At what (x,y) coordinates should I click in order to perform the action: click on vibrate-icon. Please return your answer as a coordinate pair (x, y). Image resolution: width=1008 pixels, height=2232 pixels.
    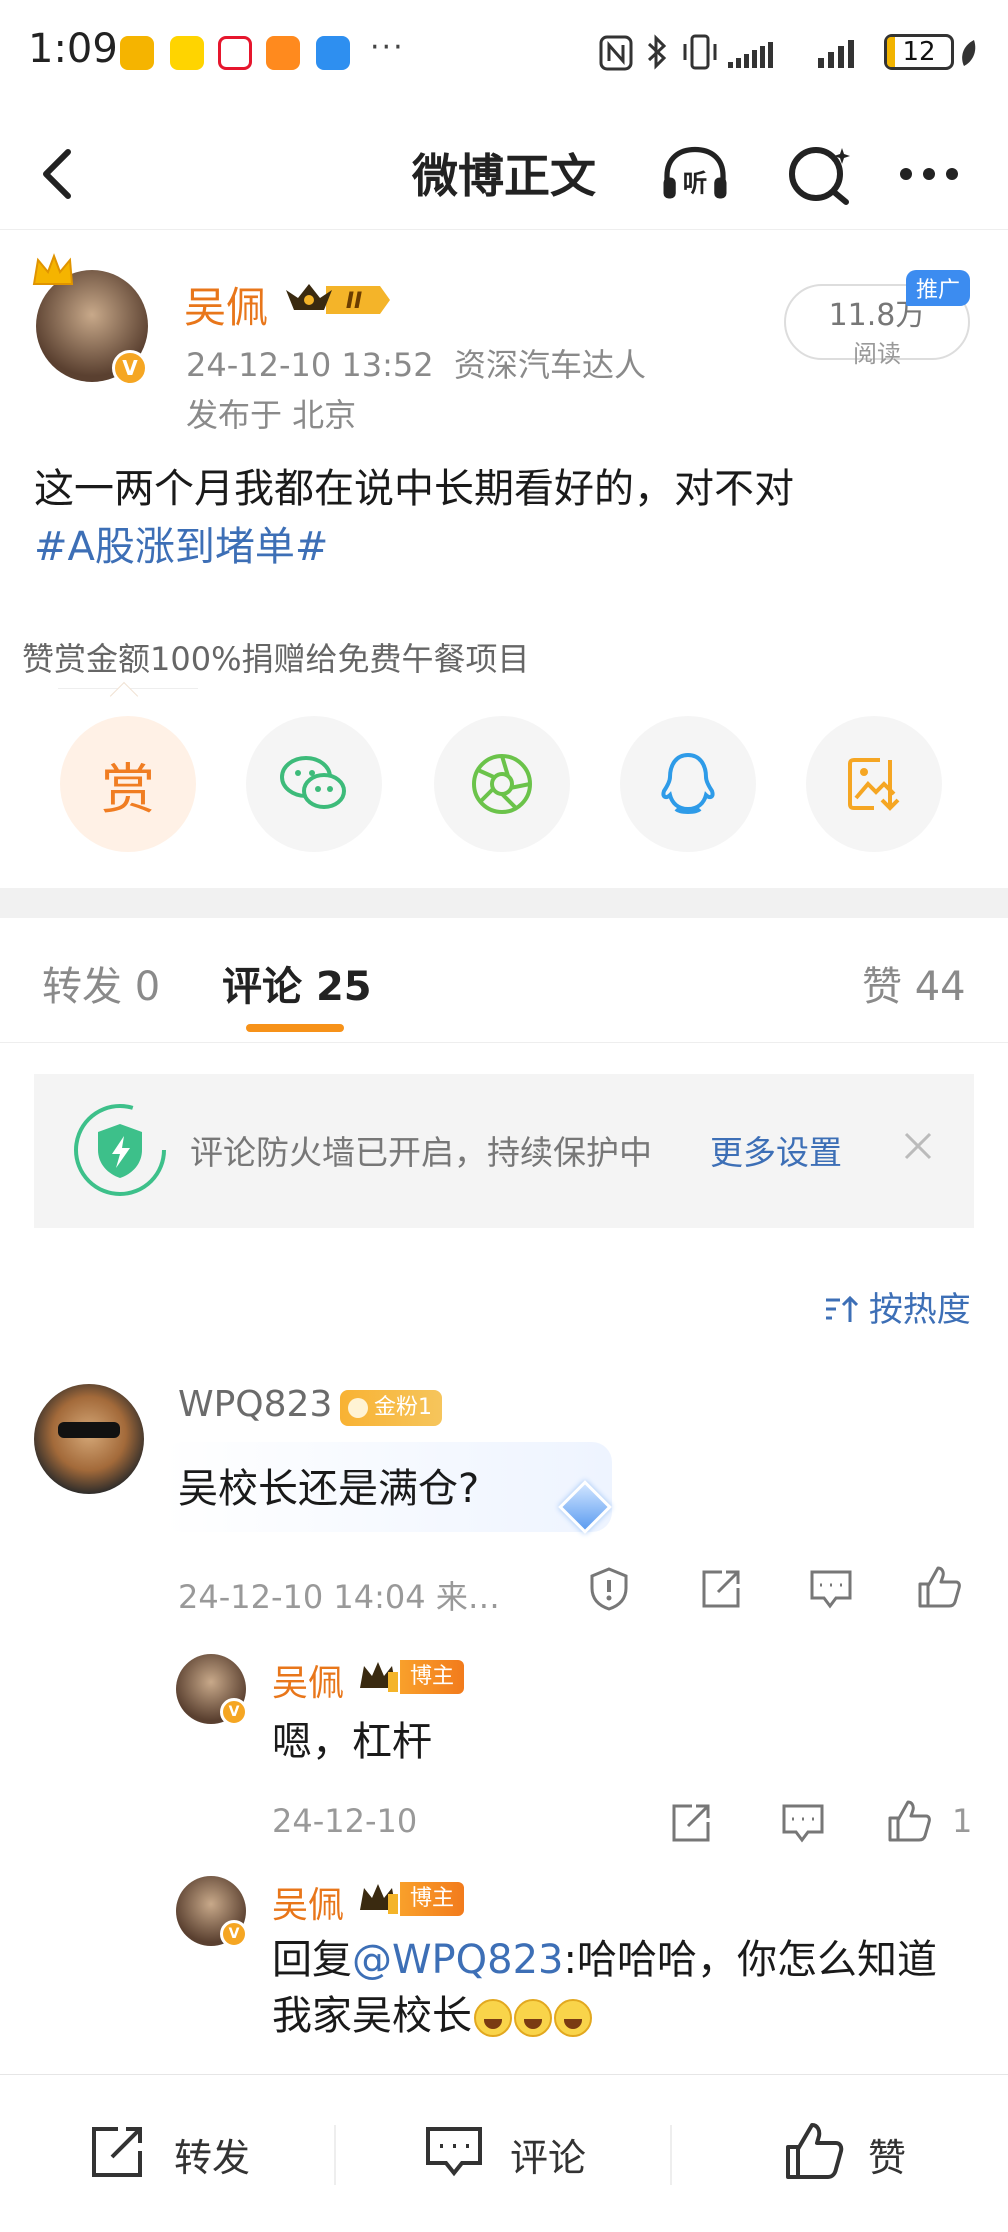
    Looking at the image, I should click on (700, 52).